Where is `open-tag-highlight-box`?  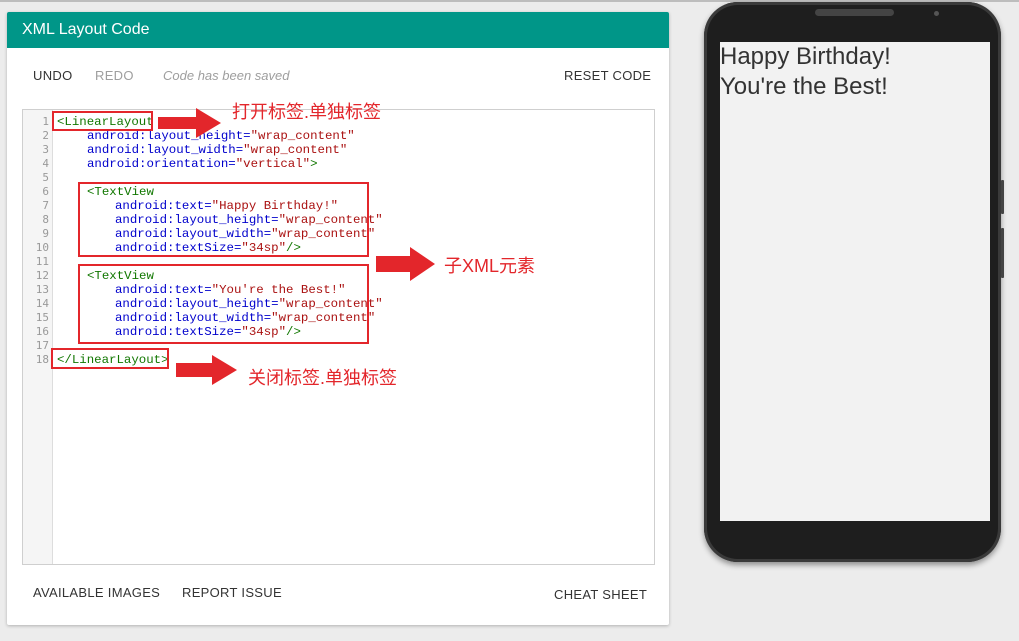 open-tag-highlight-box is located at coordinates (102, 121).